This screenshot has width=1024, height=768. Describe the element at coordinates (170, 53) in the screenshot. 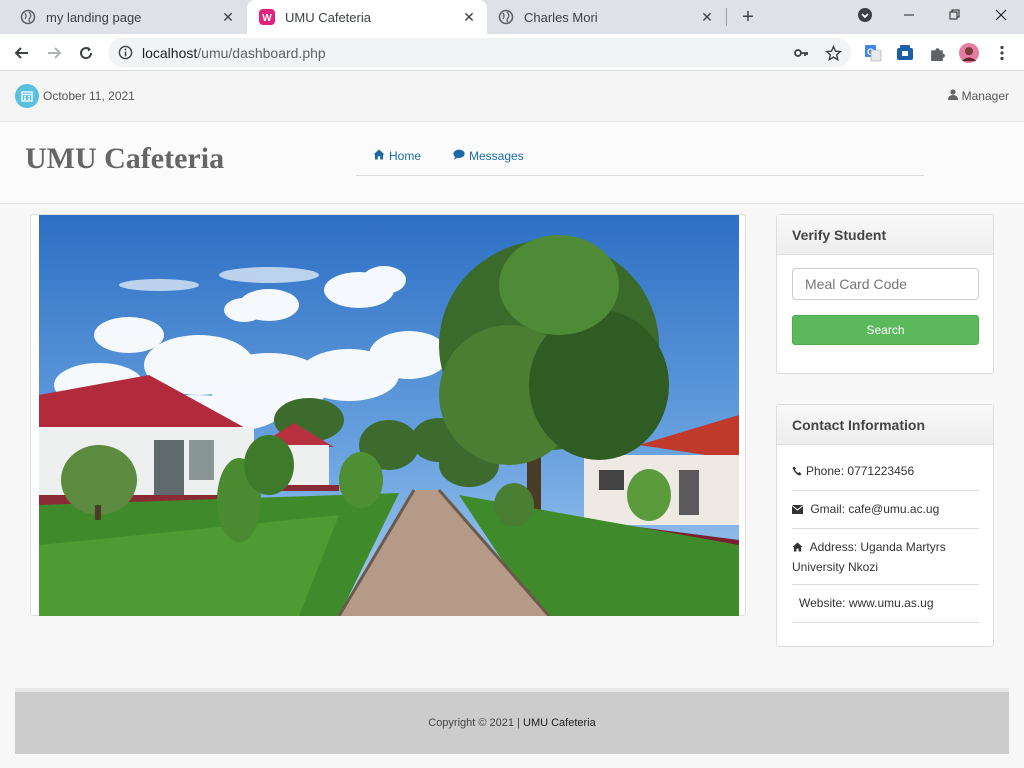

I see `url-host: localhost` at that location.